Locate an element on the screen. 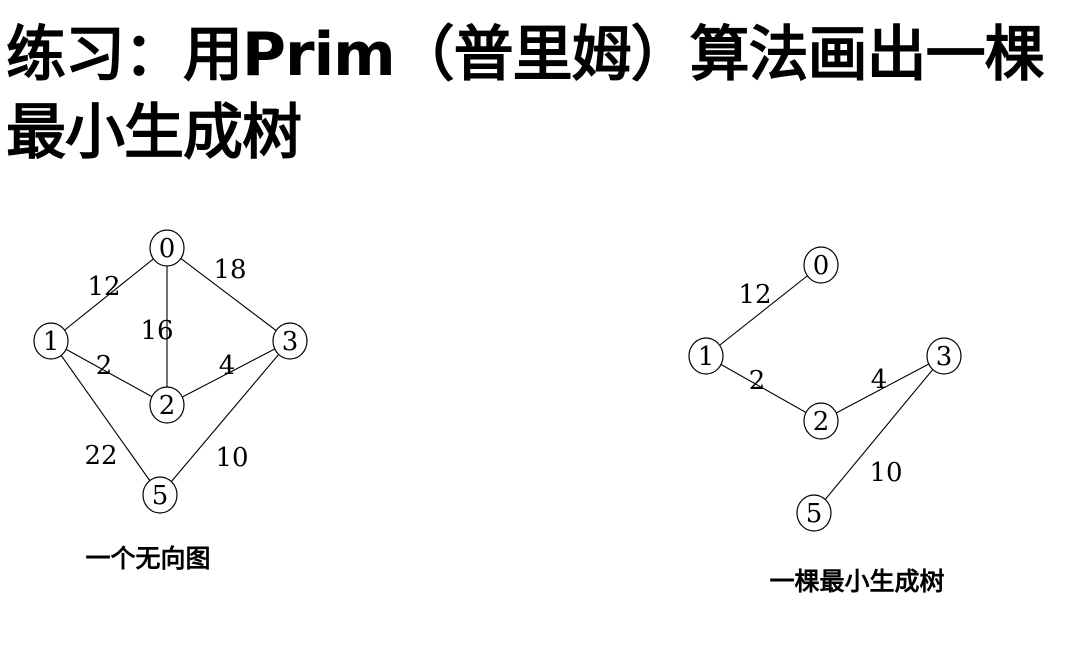 This screenshot has height=648, width=1065. tree-weight-2-3: 4 is located at coordinates (879, 380).